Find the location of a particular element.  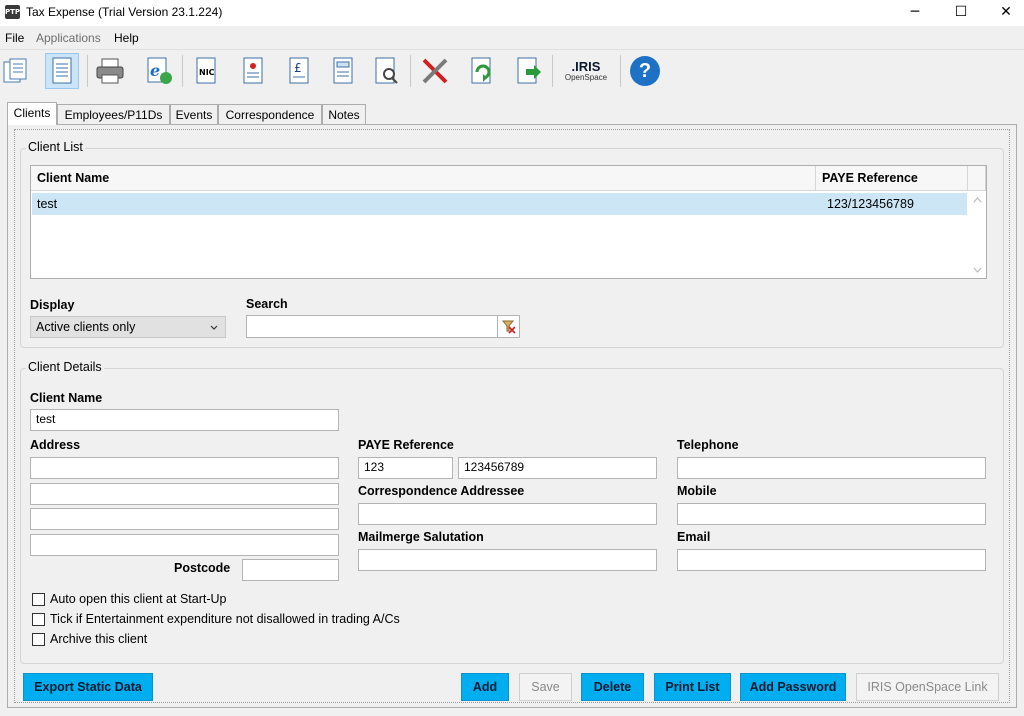

auto-open-label: Auto open this client at Start-Up is located at coordinates (138, 599).